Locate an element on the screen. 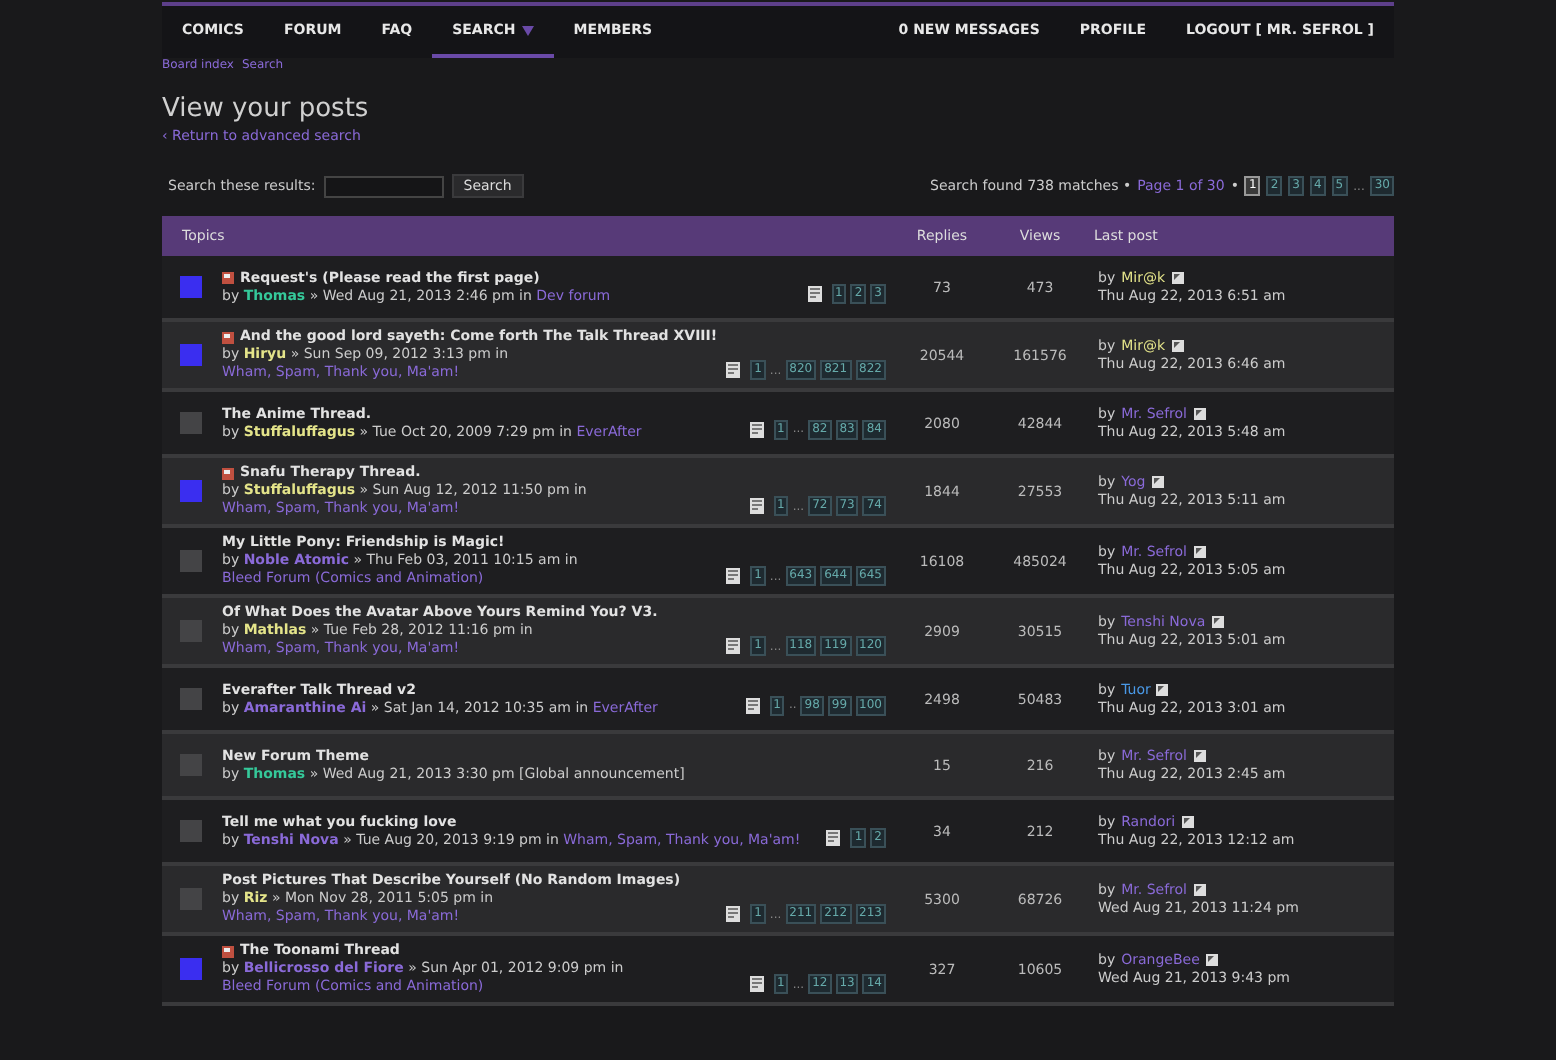 This screenshot has height=1060, width=1556. search-field is located at coordinates (383, 186).